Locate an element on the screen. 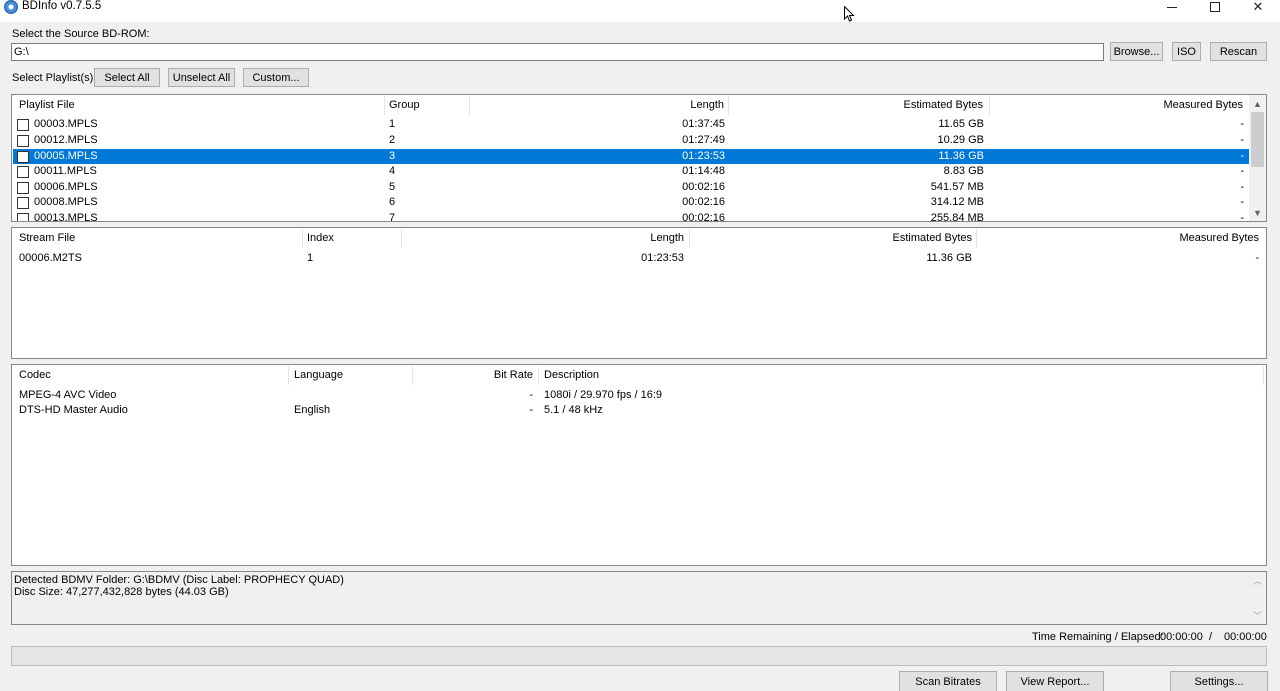 The width and height of the screenshot is (1280, 691). stream-measured-bytes: - is located at coordinates (1257, 258).